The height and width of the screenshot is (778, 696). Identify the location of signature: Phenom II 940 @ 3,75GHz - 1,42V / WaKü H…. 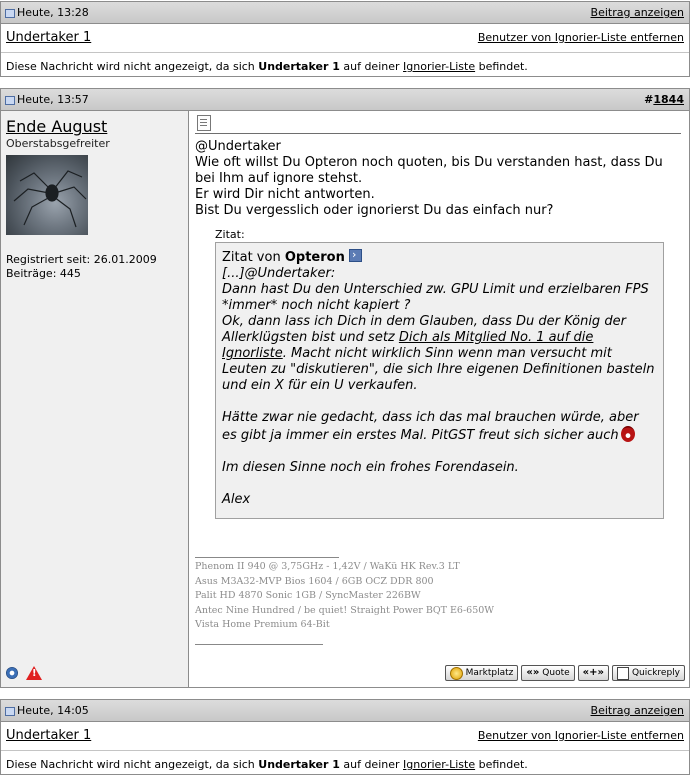
(345, 595).